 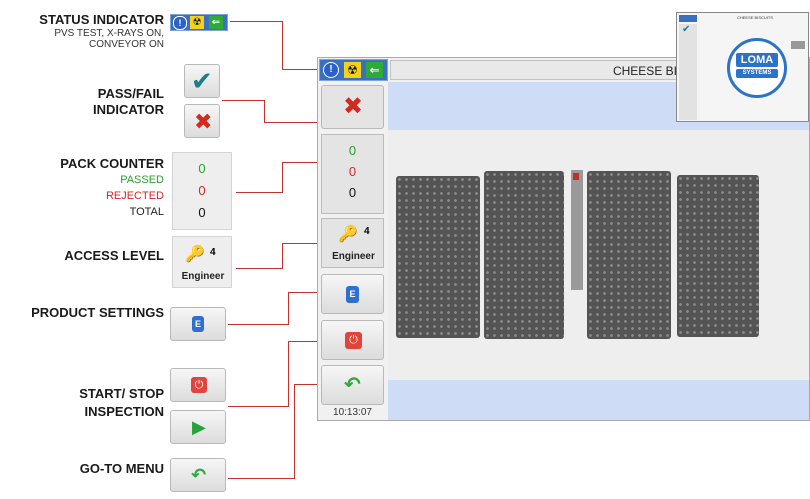 I want to click on stop-legend-button: ⏻, so click(x=198, y=385).